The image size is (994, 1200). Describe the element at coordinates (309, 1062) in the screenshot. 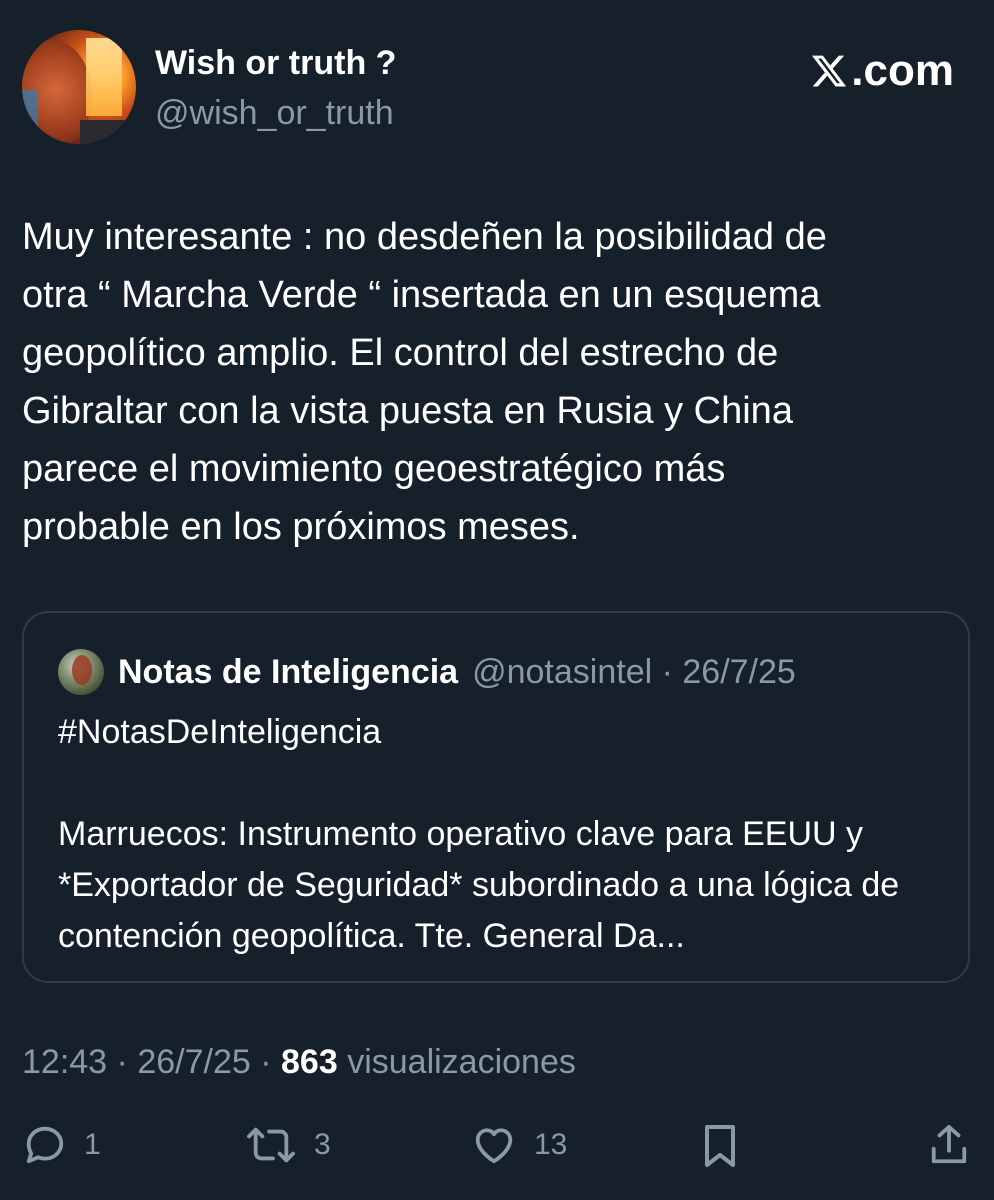

I see `views-count: 863` at that location.